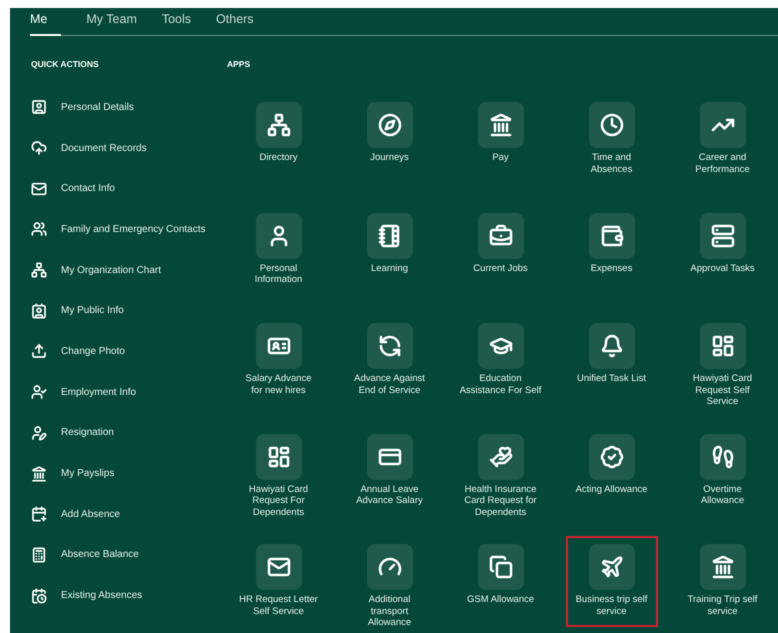  Describe the element at coordinates (722, 250) in the screenshot. I see `app-tile: Approval Tasks` at that location.